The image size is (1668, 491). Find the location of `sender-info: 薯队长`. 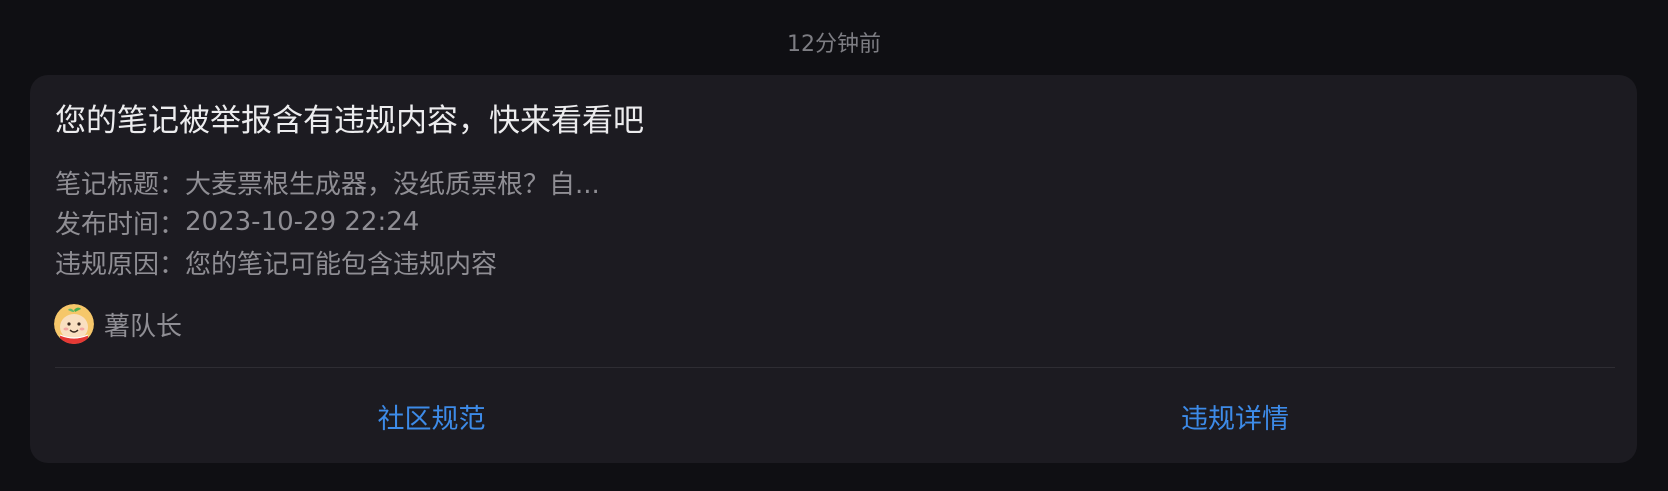

sender-info: 薯队长 is located at coordinates (118, 324).